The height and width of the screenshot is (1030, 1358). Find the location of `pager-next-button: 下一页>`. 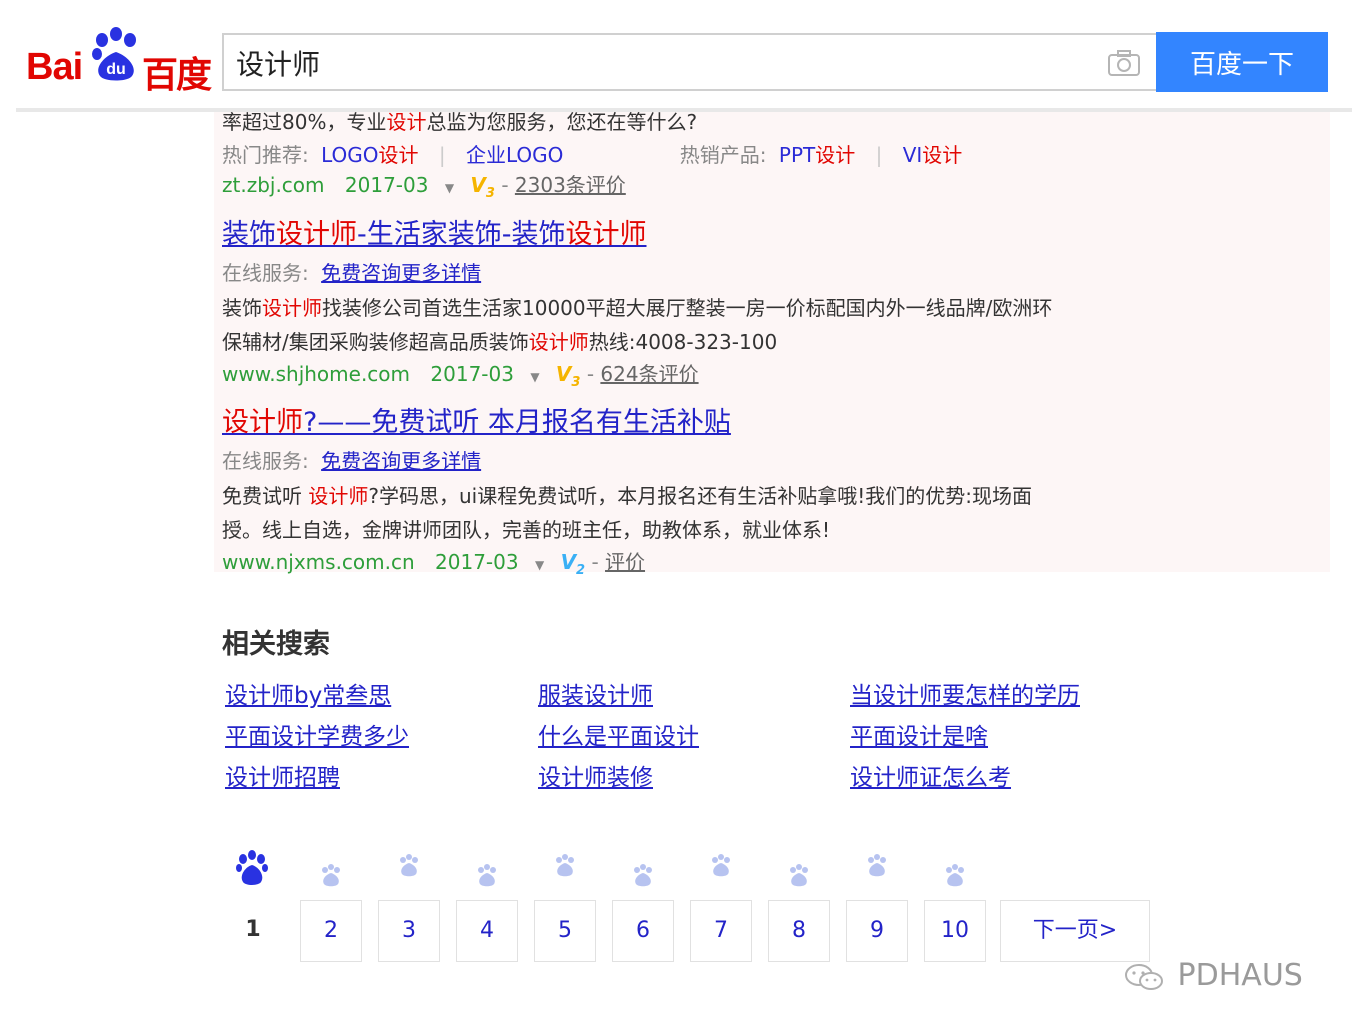

pager-next-button: 下一页> is located at coordinates (1075, 931).